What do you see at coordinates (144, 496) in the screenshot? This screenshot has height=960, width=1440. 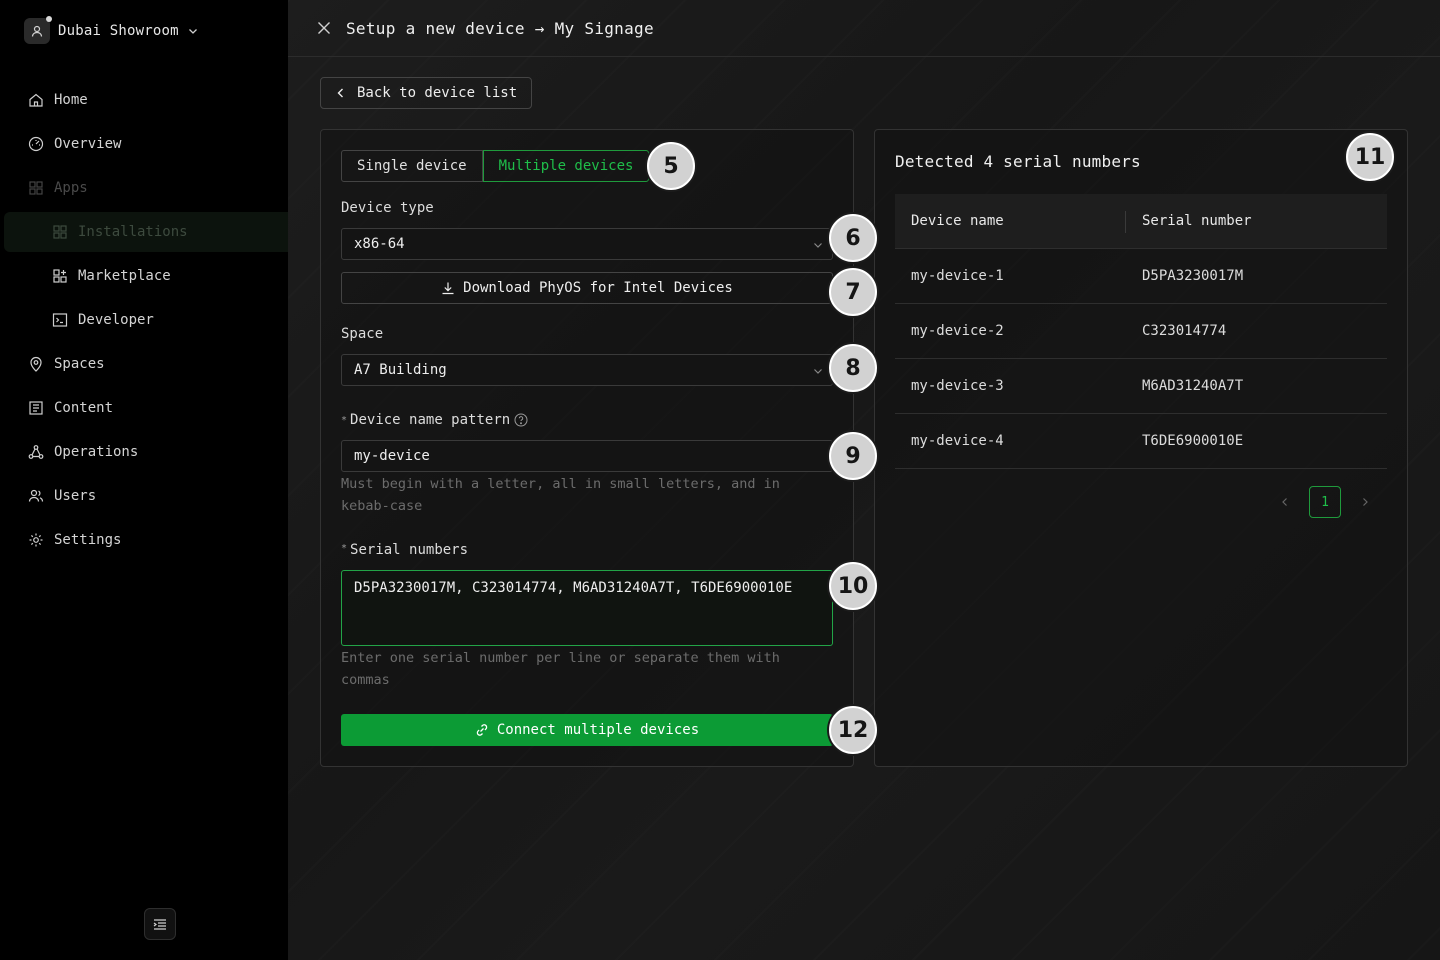 I see `sidebar-item-users: Users` at bounding box center [144, 496].